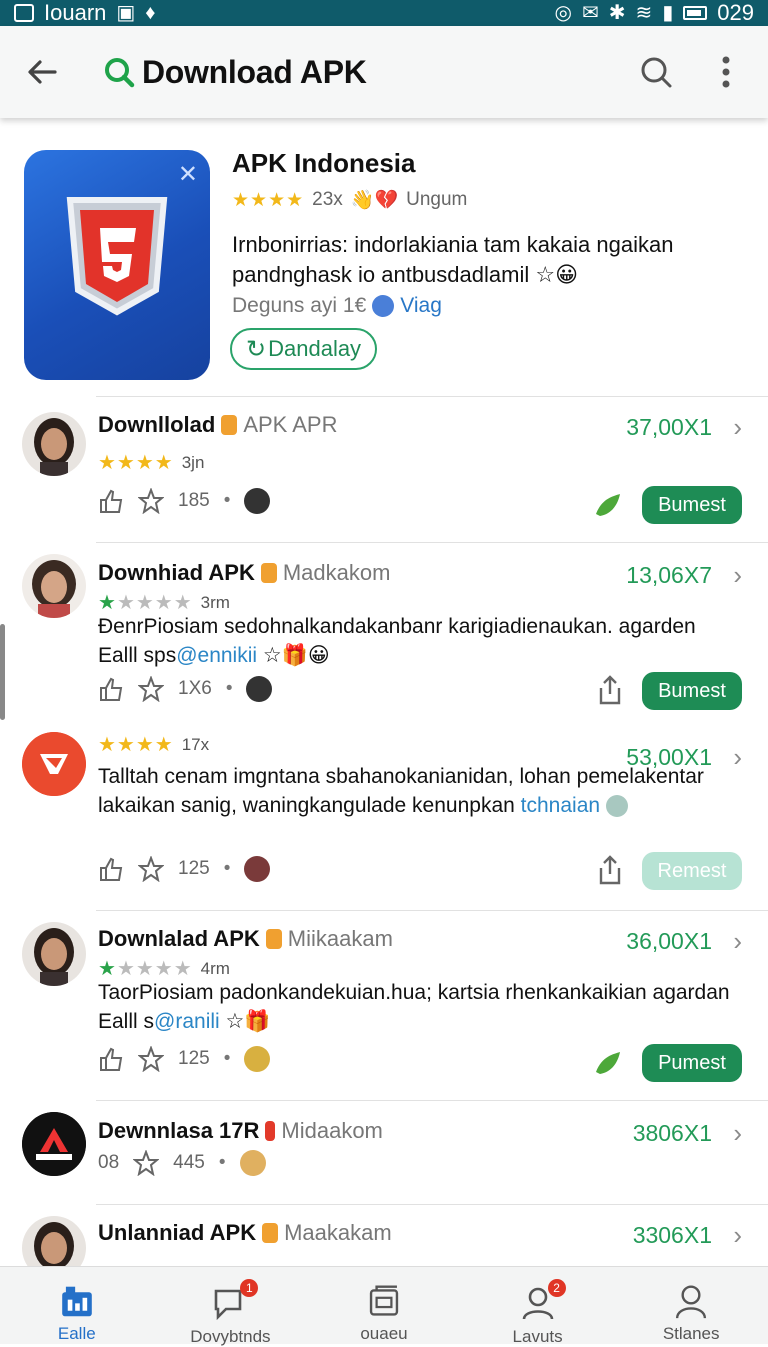 Image resolution: width=768 pixels, height=1347 pixels. I want to click on leaf-icon, so click(608, 505).